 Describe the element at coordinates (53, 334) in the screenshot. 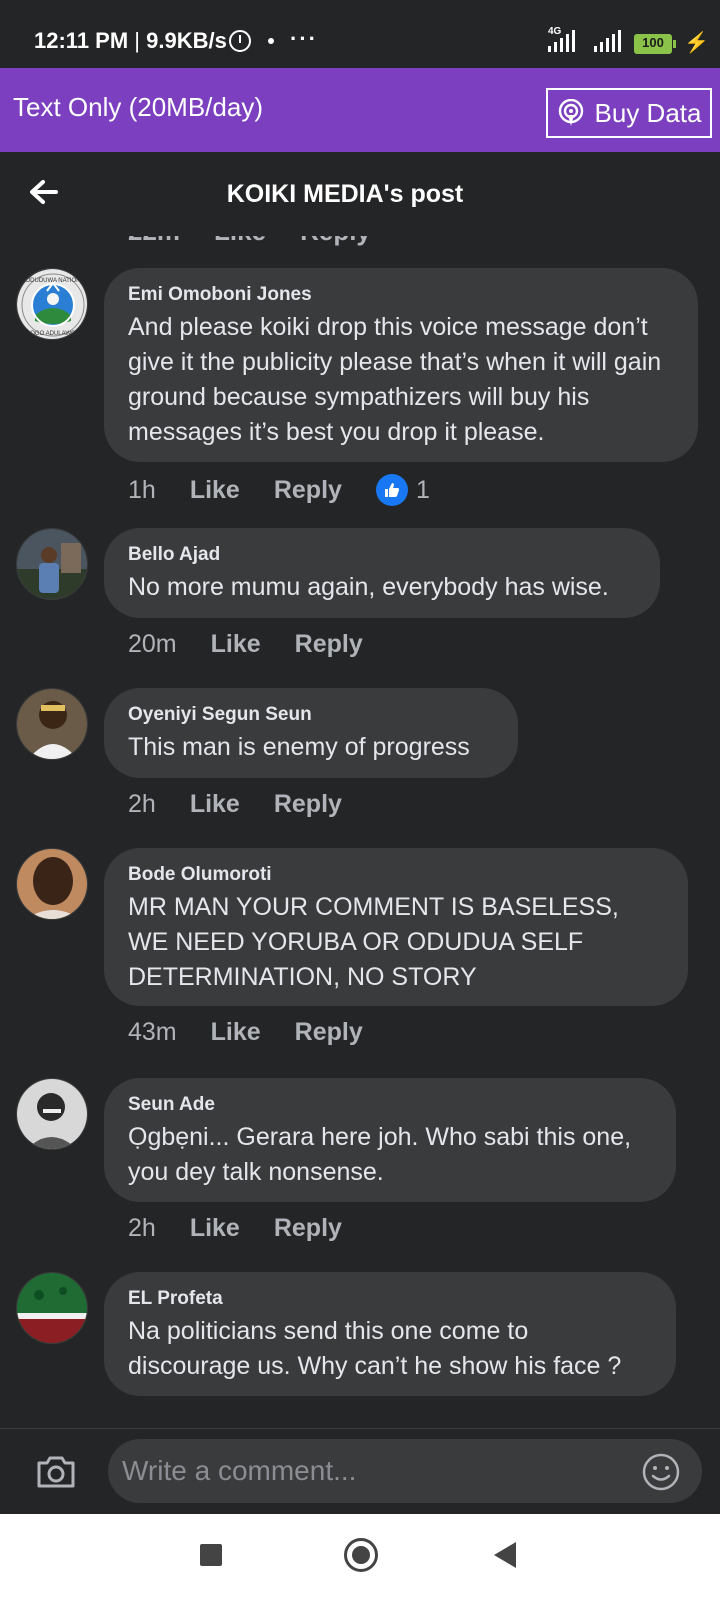

I see `logo-bottom-text: OGO ADULAWO` at that location.